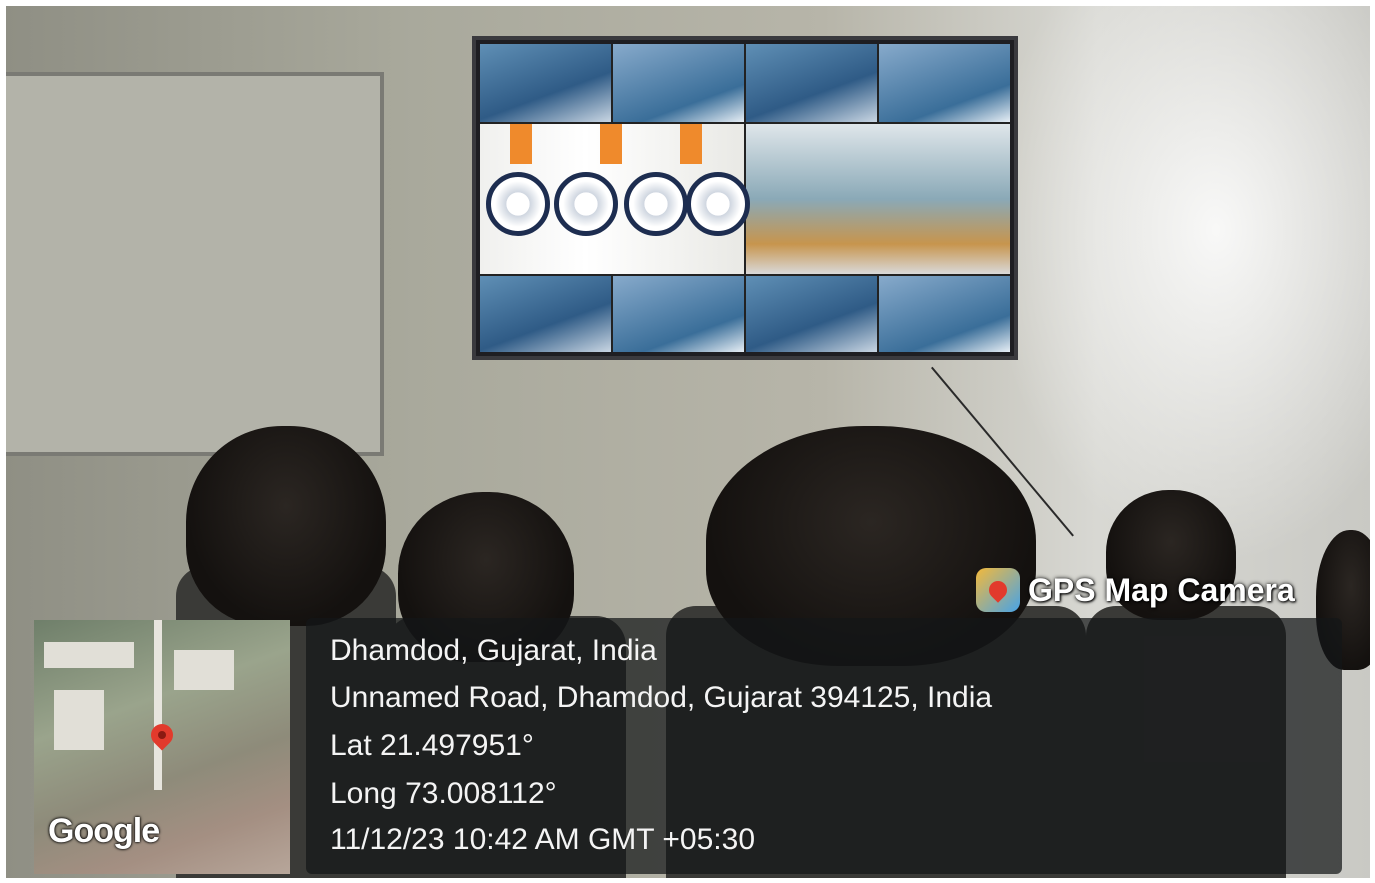  What do you see at coordinates (443, 793) in the screenshot?
I see `longitude: Long 73.008112°` at bounding box center [443, 793].